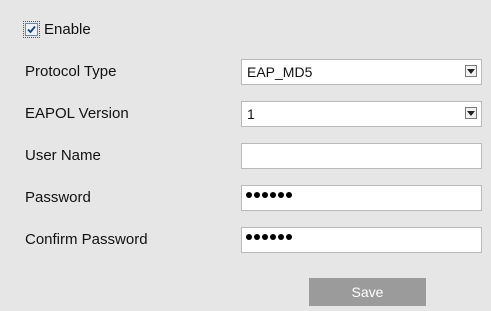 The image size is (491, 311). I want to click on eapol-version-value: 1, so click(251, 114).